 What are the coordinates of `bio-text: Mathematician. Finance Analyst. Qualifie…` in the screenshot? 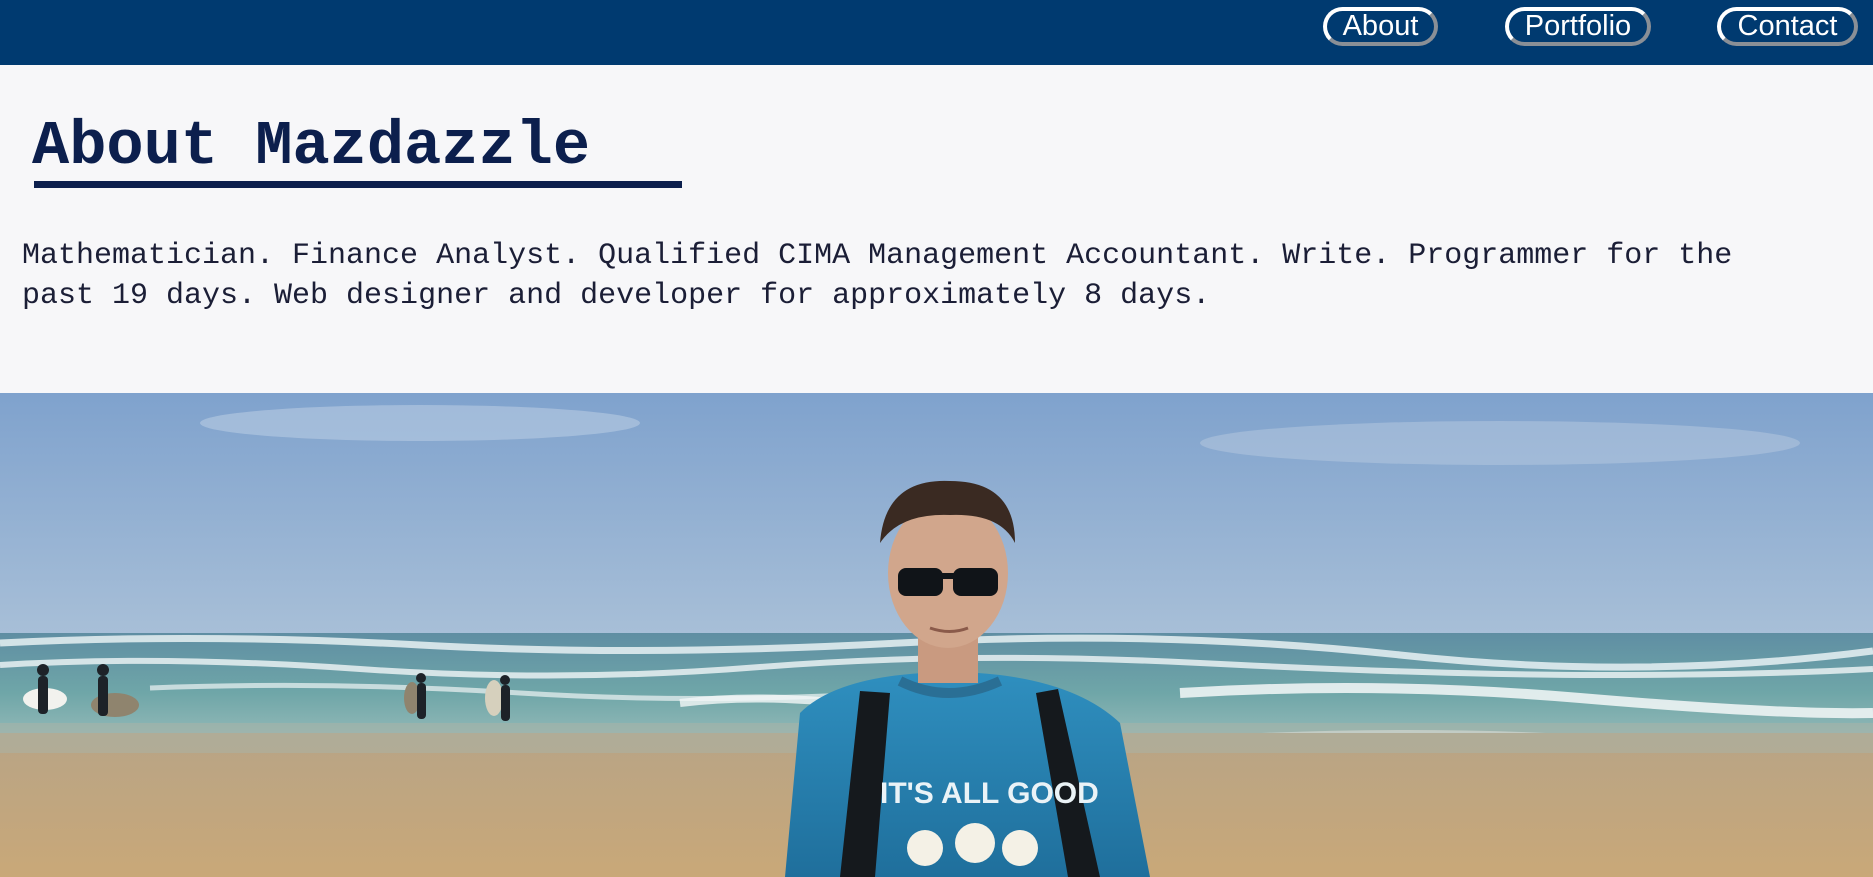 It's located at (877, 276).